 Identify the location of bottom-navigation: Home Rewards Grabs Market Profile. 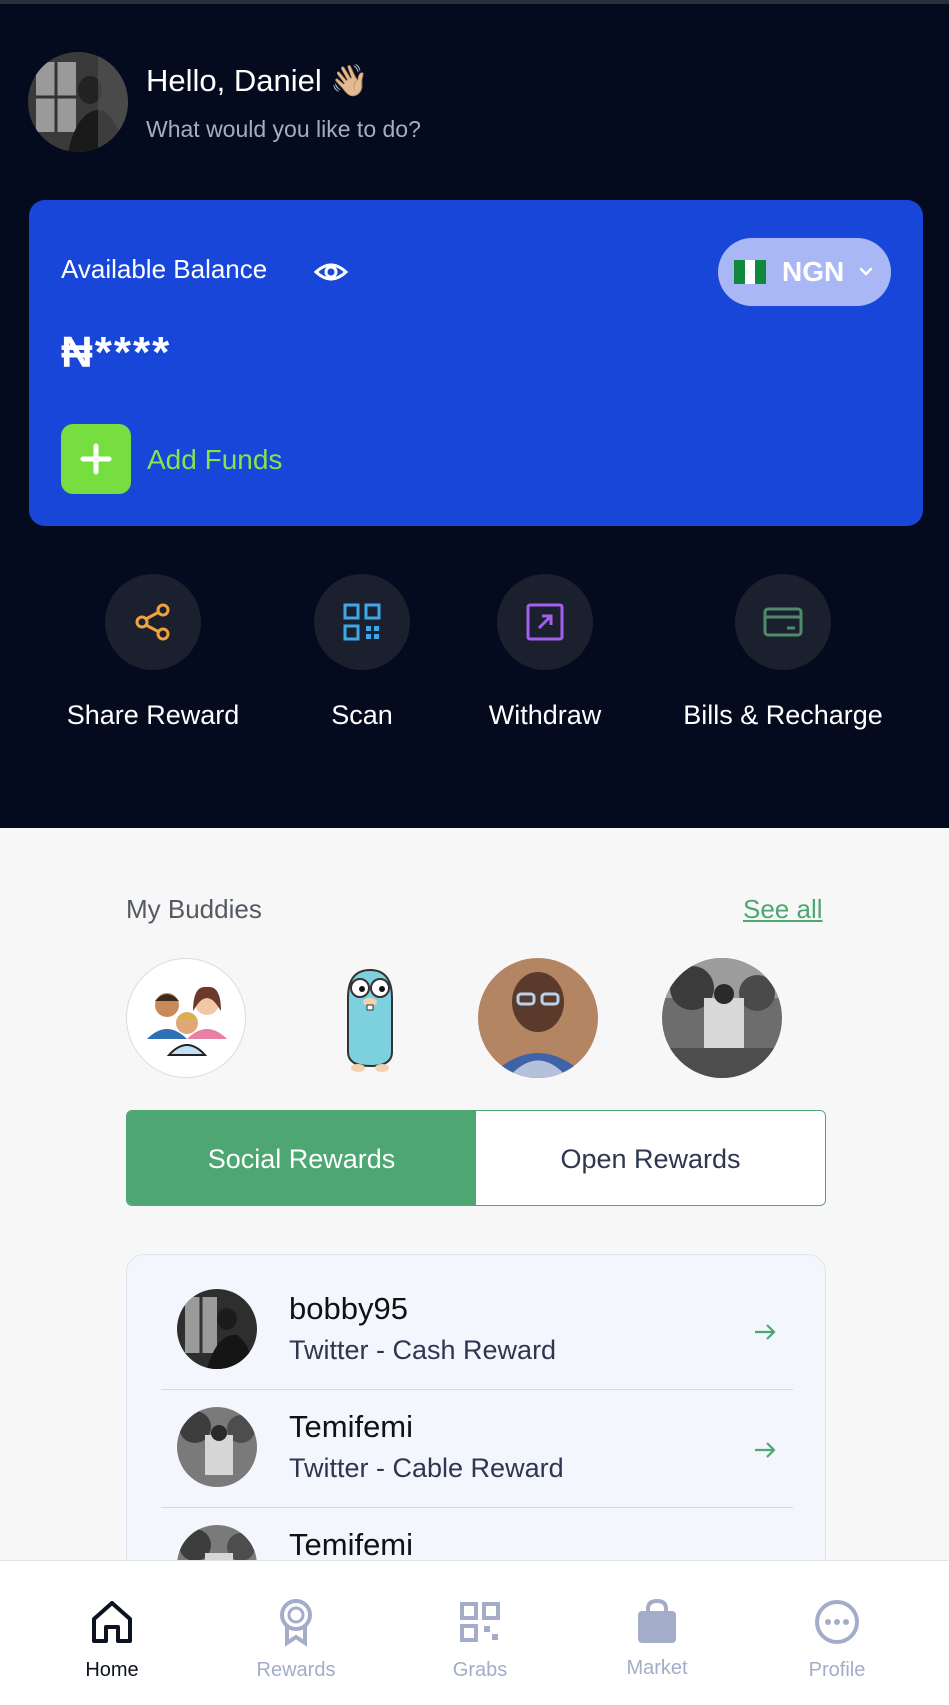
(474, 1632).